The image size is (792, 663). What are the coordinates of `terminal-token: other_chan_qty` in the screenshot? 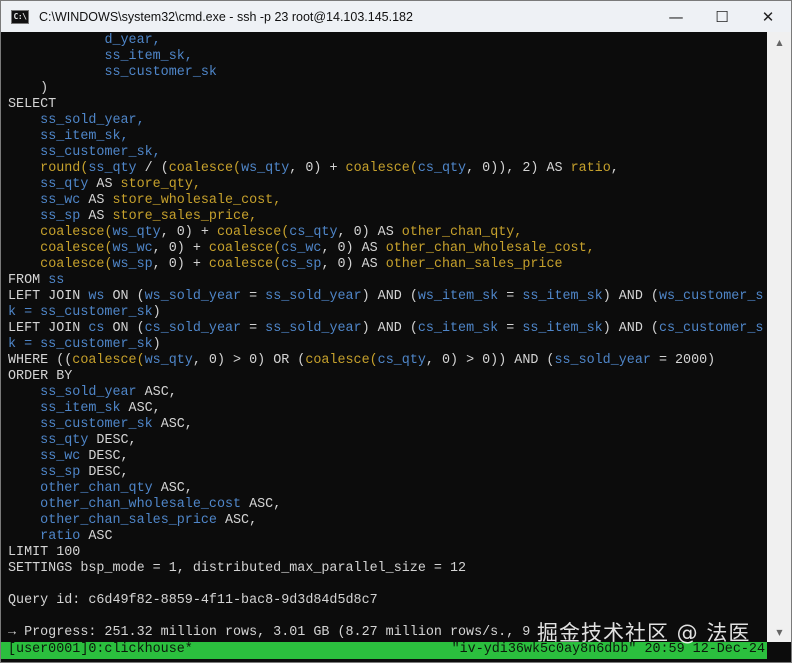 It's located at (96, 488).